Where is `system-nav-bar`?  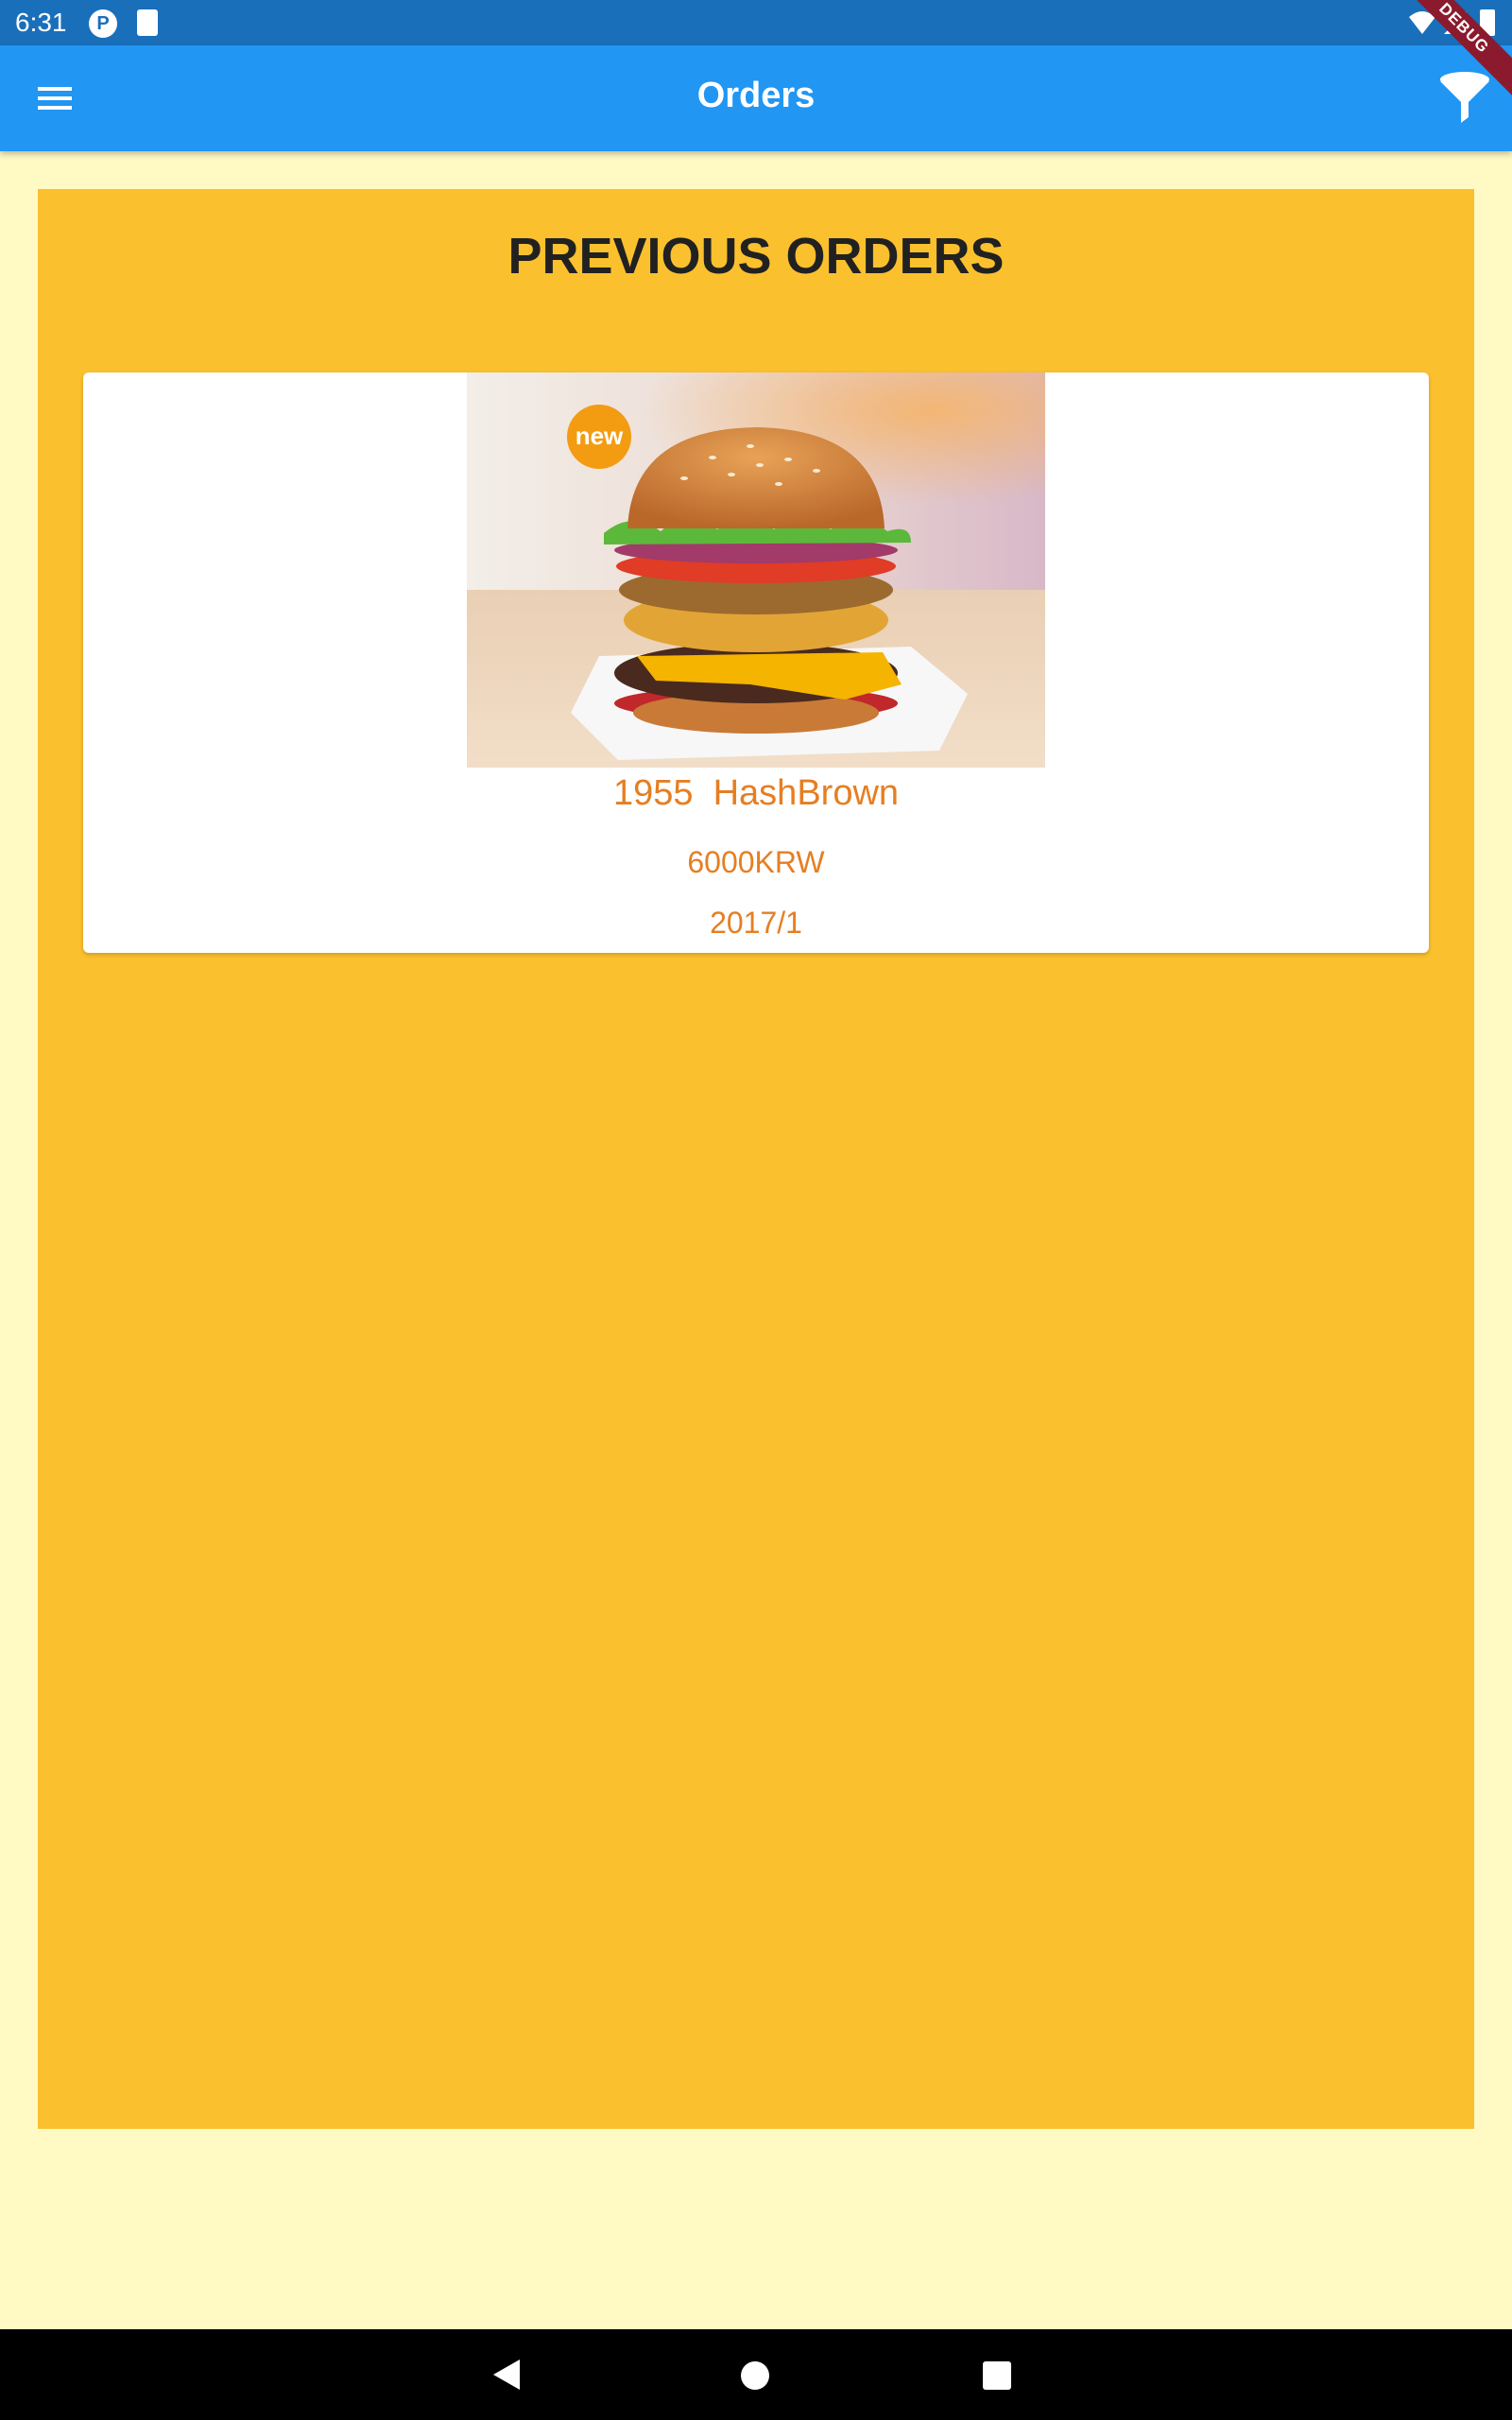 system-nav-bar is located at coordinates (756, 2374).